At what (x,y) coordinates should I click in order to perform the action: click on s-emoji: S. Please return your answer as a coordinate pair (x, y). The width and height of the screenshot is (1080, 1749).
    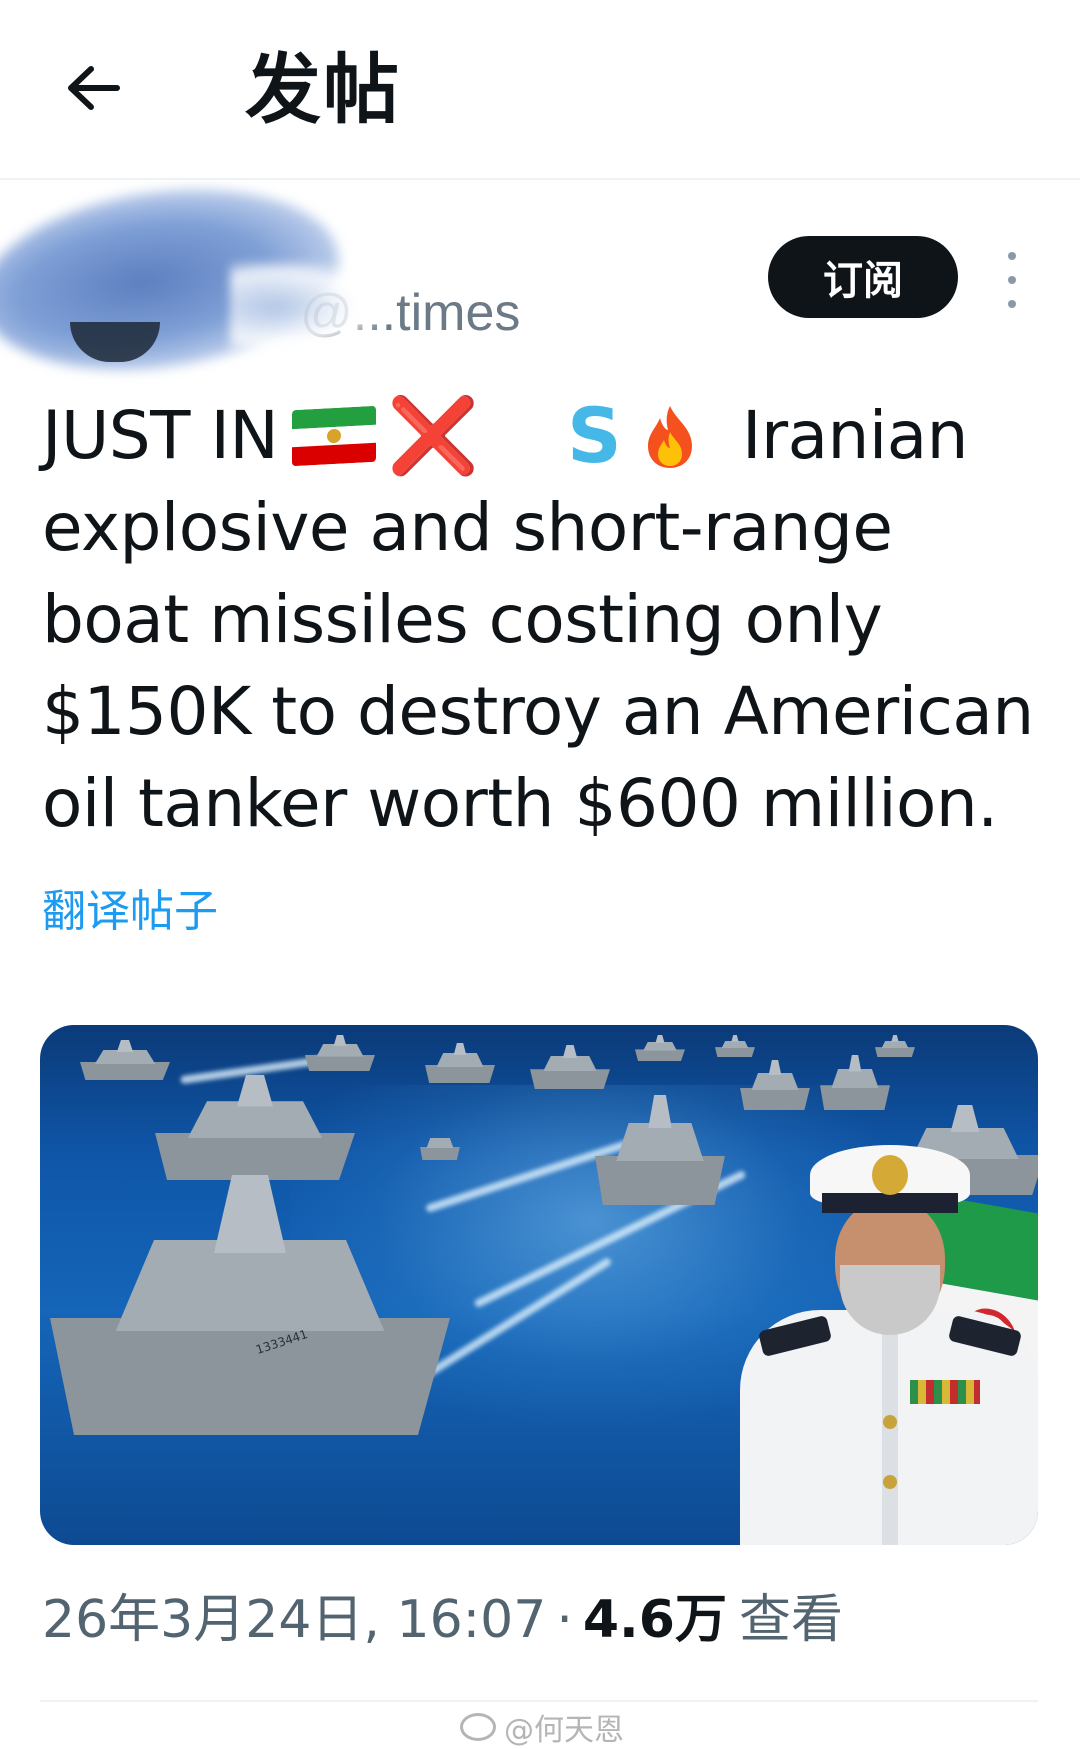
    Looking at the image, I should click on (594, 435).